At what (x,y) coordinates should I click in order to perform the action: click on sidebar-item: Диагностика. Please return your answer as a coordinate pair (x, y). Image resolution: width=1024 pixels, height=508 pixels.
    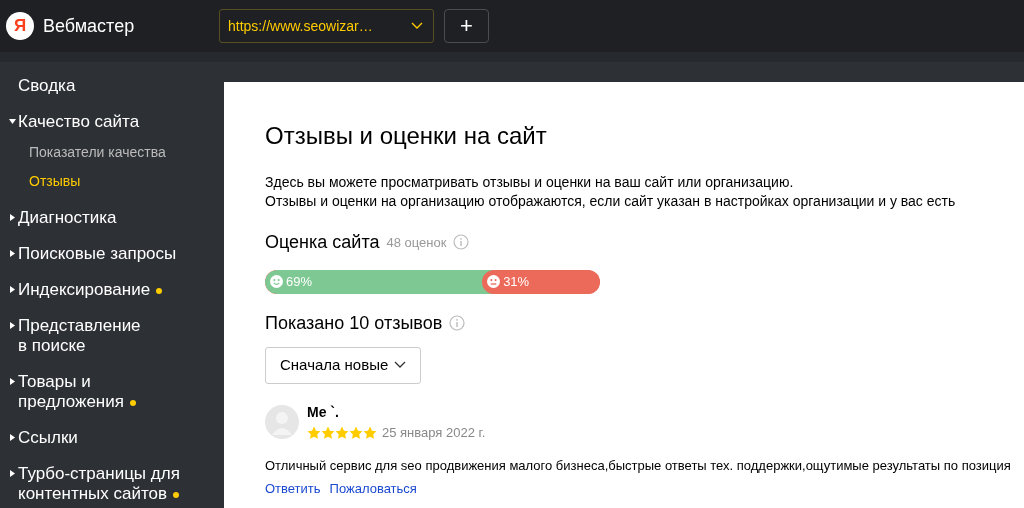
    Looking at the image, I should click on (67, 218).